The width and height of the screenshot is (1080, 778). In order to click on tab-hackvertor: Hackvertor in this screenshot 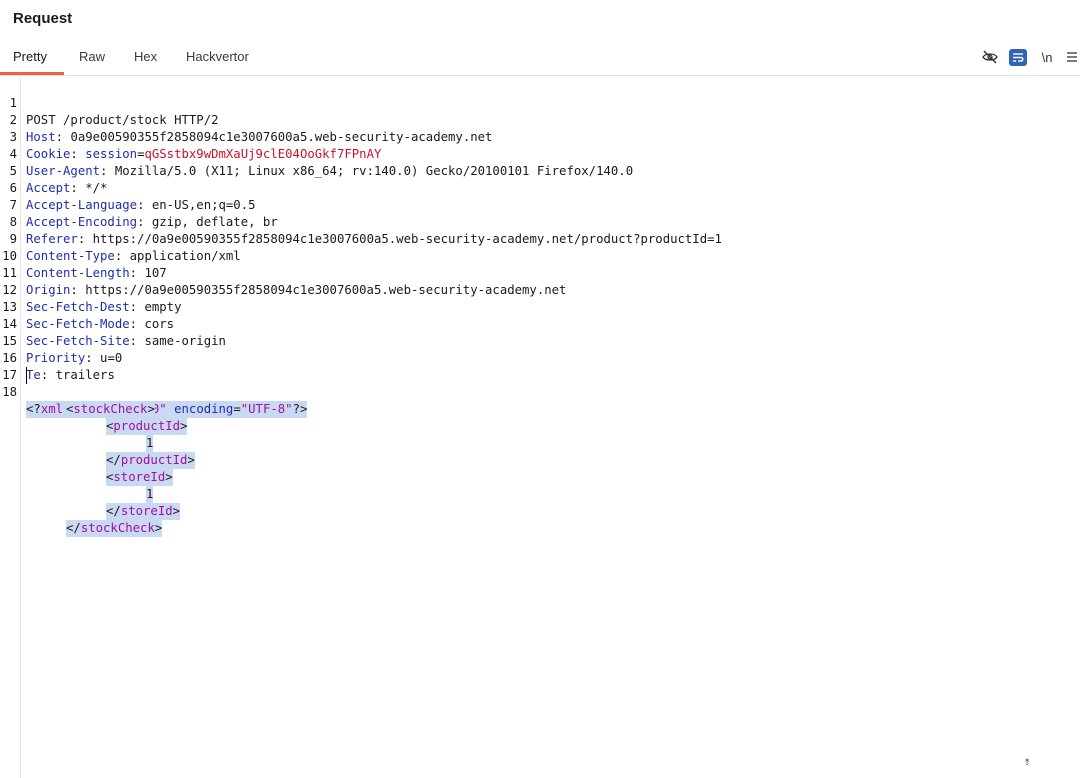, I will do `click(217, 56)`.